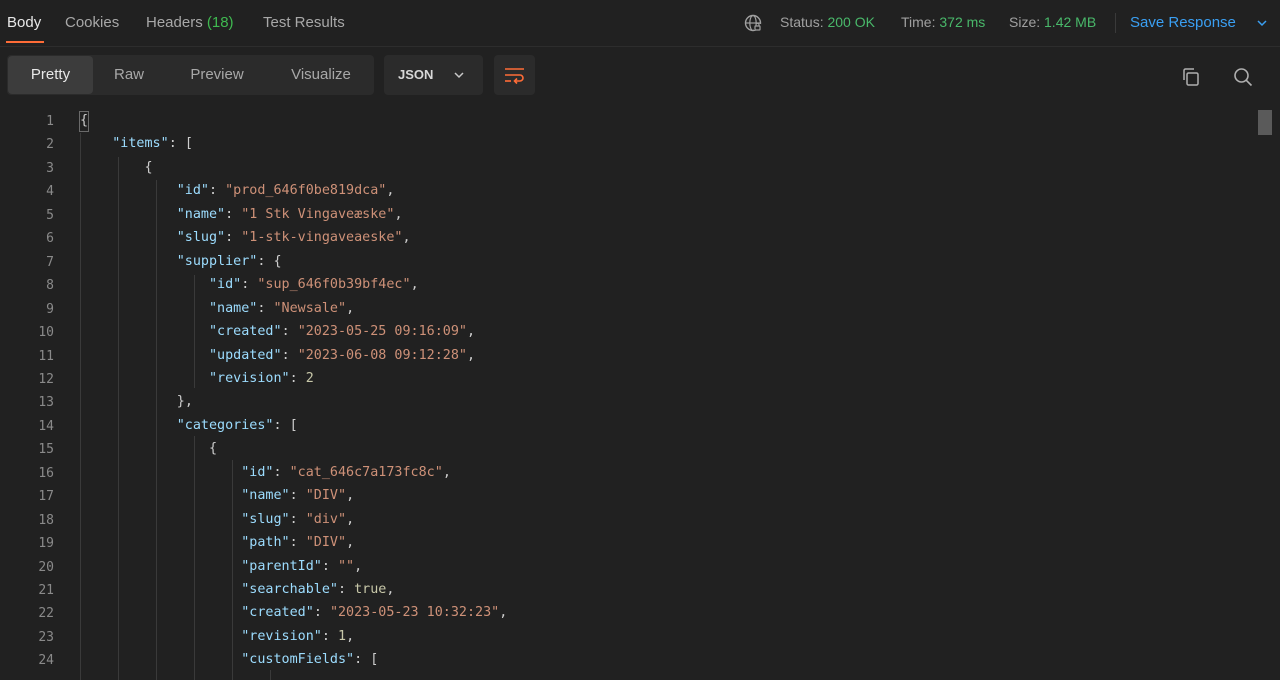 The image size is (1280, 680). Describe the element at coordinates (92, 22) in the screenshot. I see `tab-cookies: Cookies` at that location.